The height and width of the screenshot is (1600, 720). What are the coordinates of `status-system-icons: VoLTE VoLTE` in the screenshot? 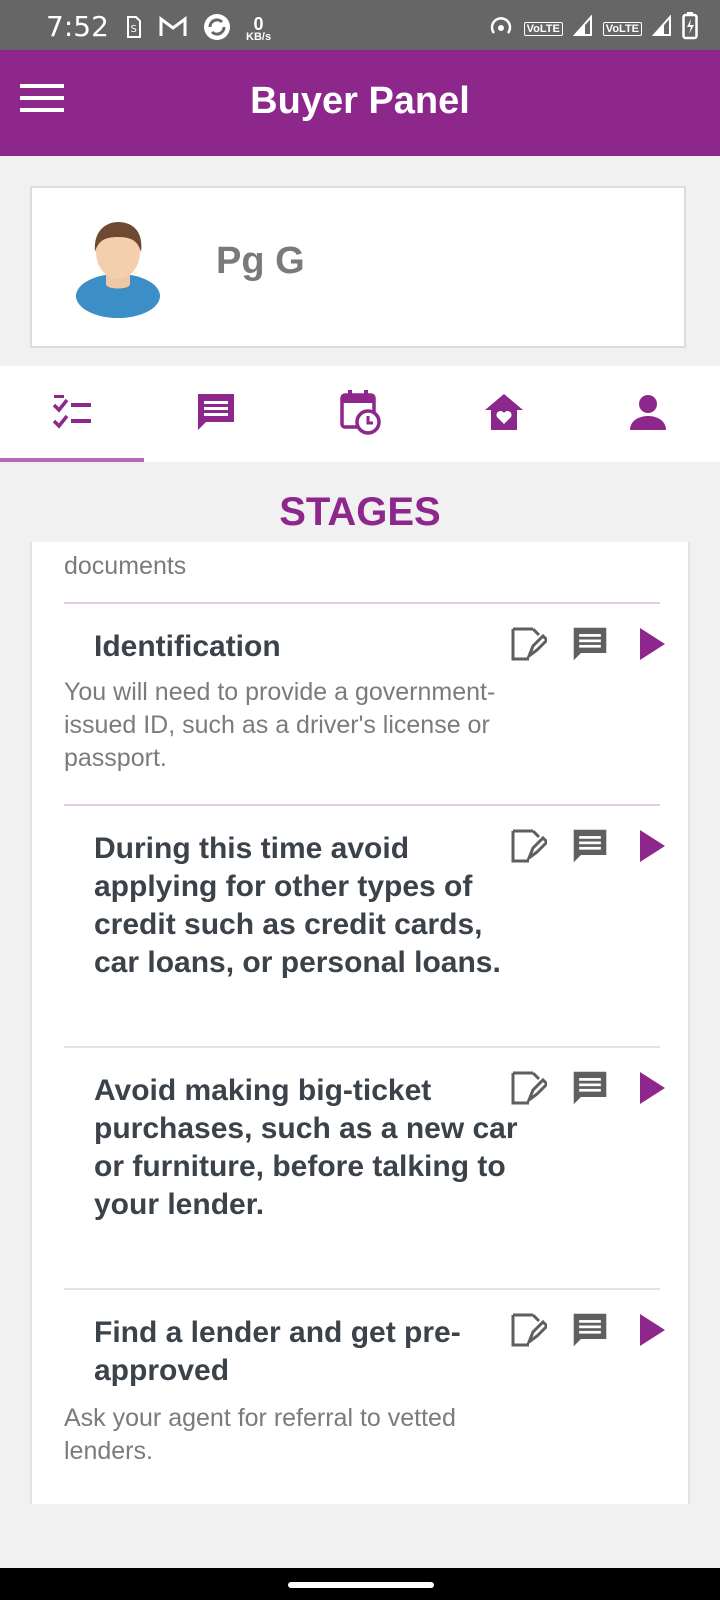 It's located at (593, 28).